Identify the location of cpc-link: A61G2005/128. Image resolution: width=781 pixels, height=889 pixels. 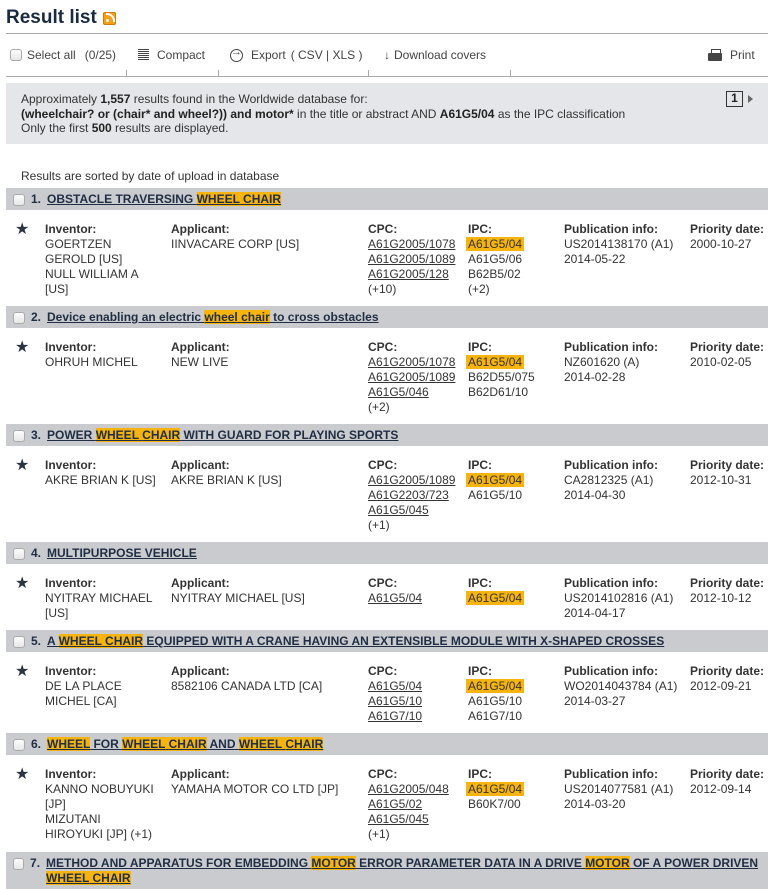
(408, 274).